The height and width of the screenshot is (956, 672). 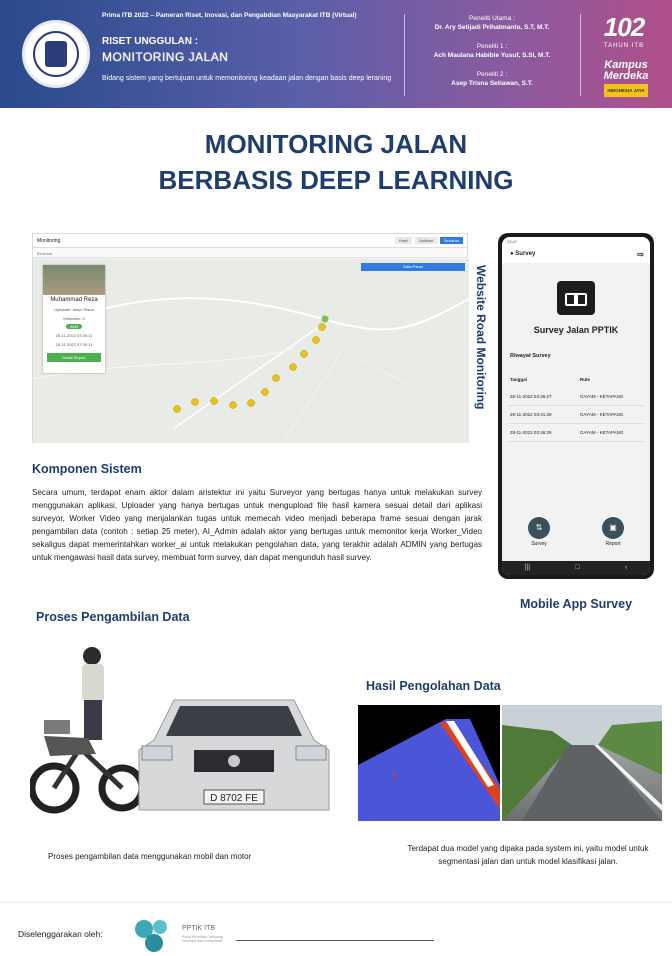 I want to click on organizer-label: Diselenggarakan oleh:, so click(x=60, y=934).